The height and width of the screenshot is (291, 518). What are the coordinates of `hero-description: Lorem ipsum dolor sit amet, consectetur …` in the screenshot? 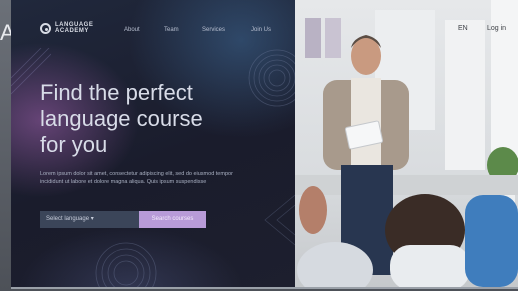 It's located at (136, 178).